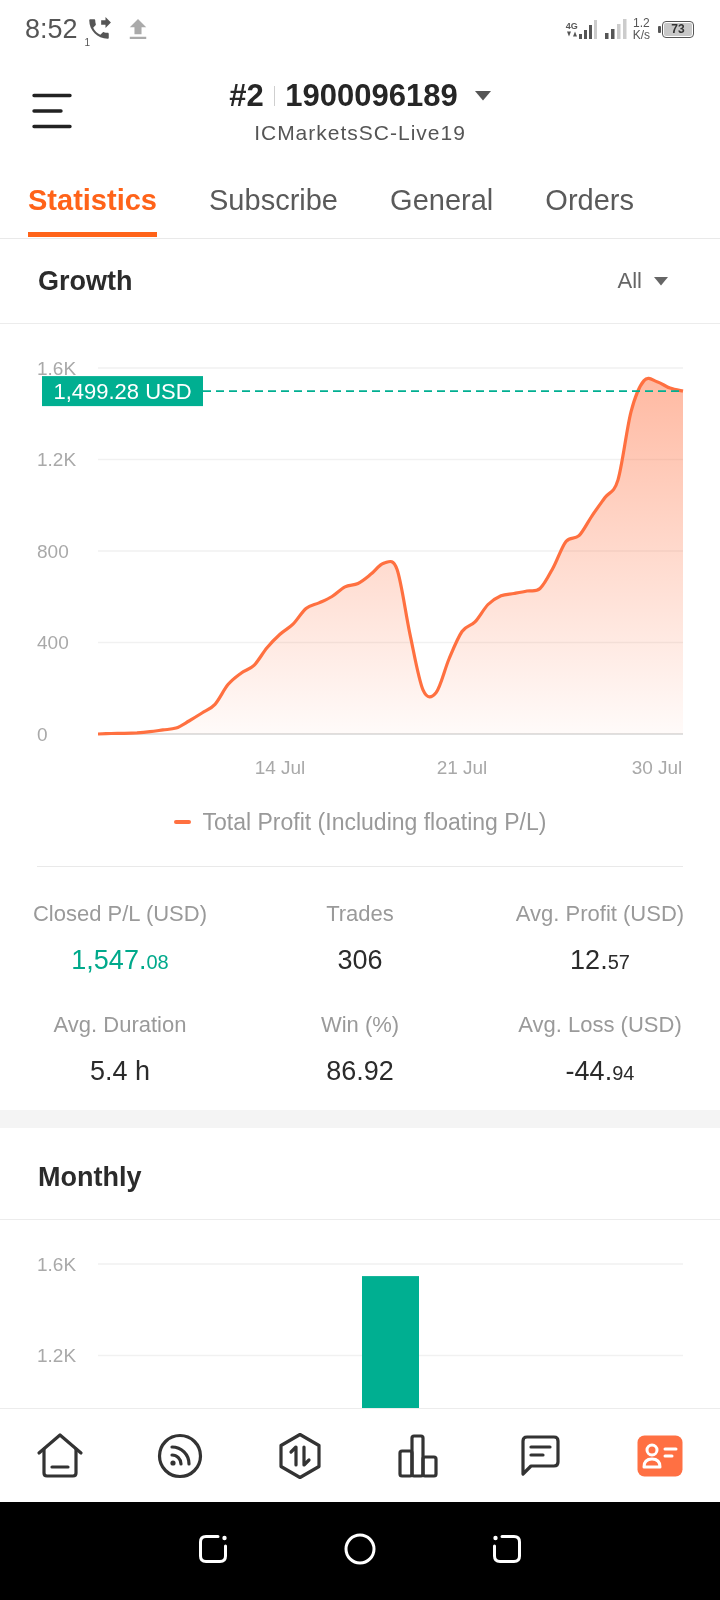 The width and height of the screenshot is (720, 1600). I want to click on caret-icon, so click(661, 281).